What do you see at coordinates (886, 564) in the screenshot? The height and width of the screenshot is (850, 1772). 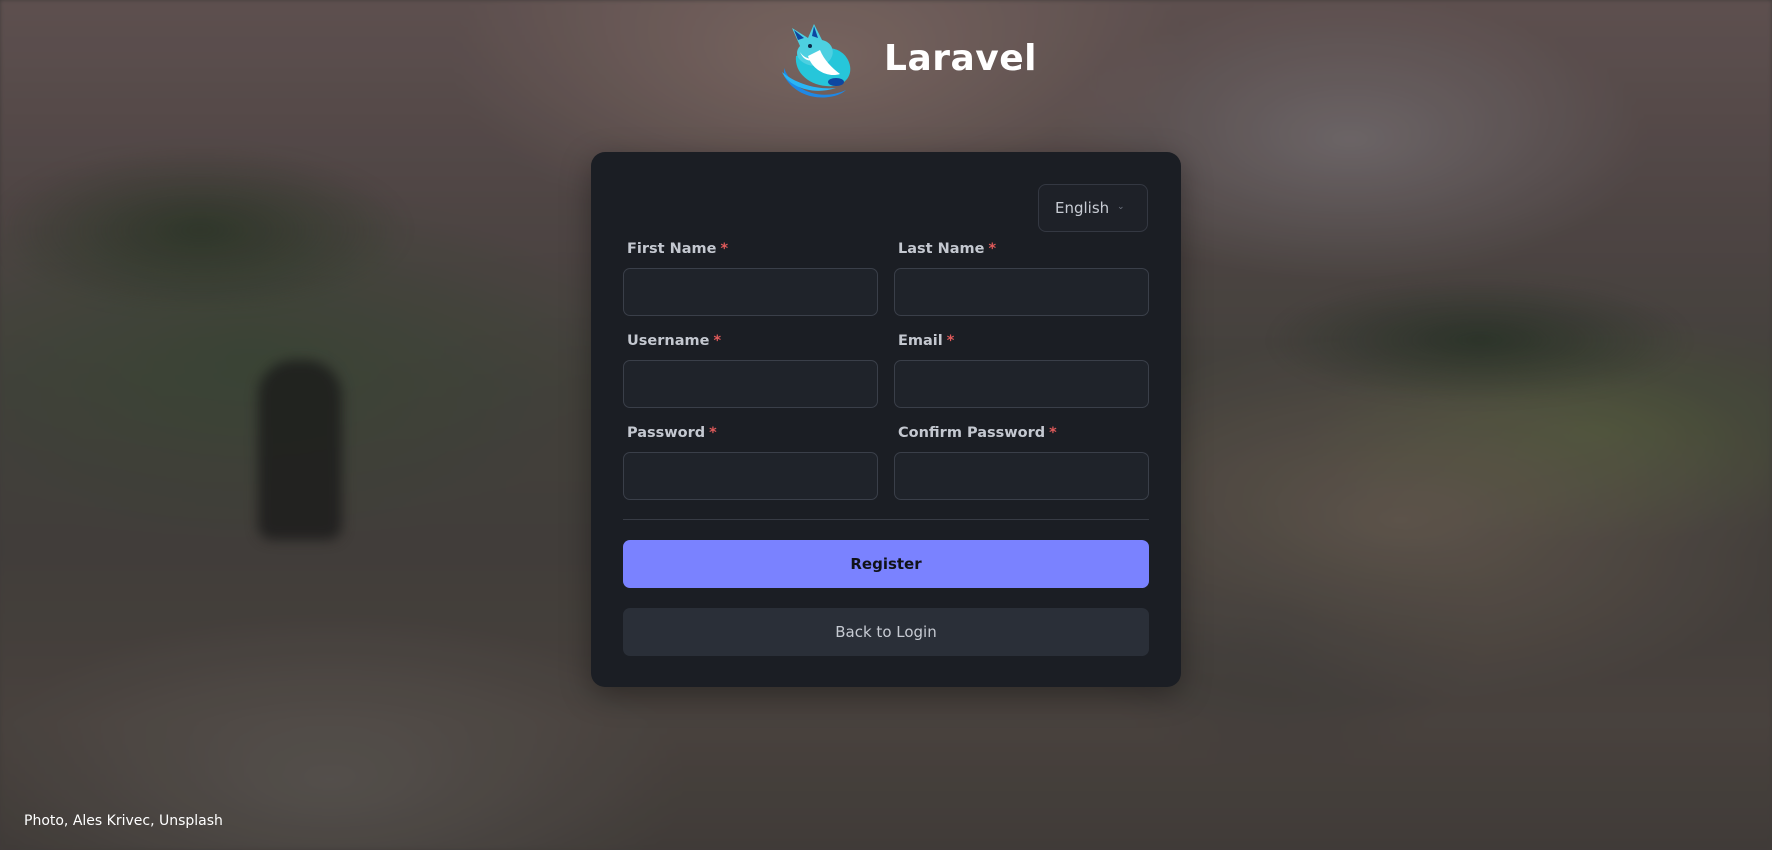 I see `register-button: Register` at bounding box center [886, 564].